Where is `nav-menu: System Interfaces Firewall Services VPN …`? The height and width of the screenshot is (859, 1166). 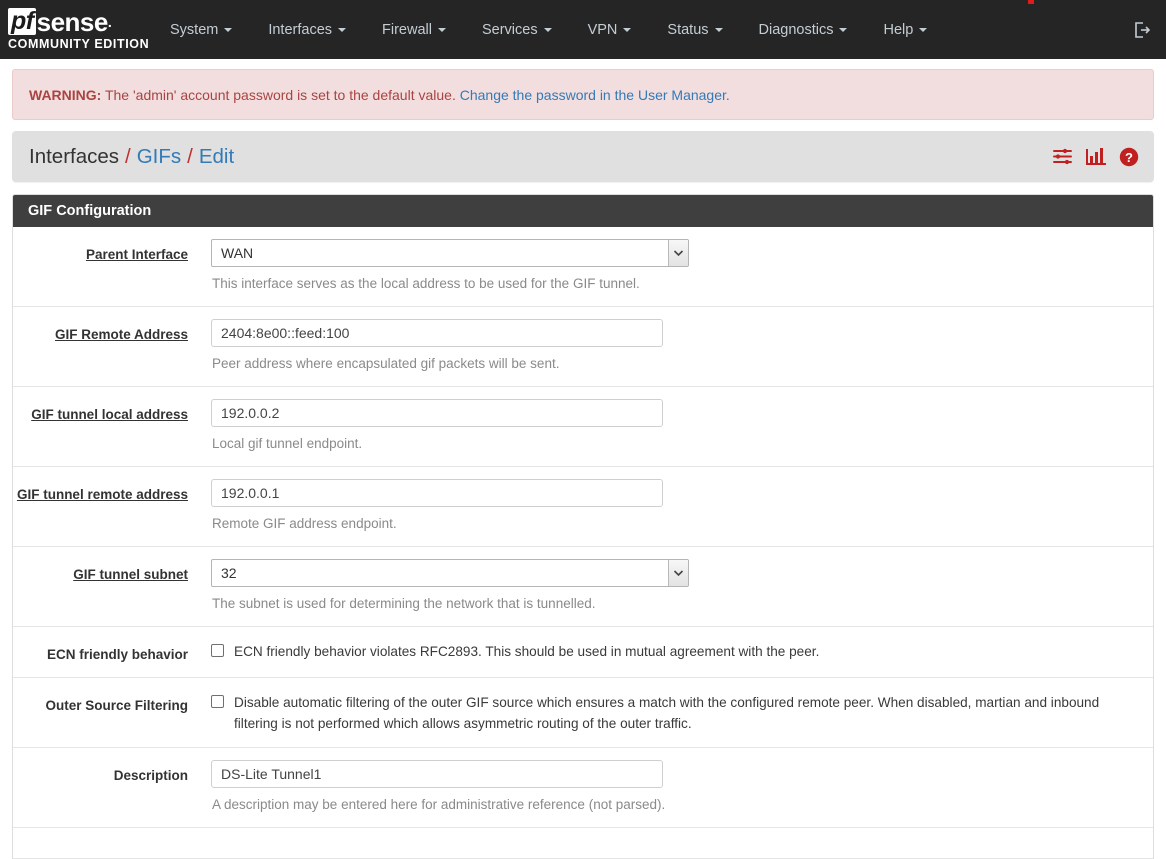 nav-menu: System Interfaces Firewall Services VPN … is located at coordinates (642, 30).